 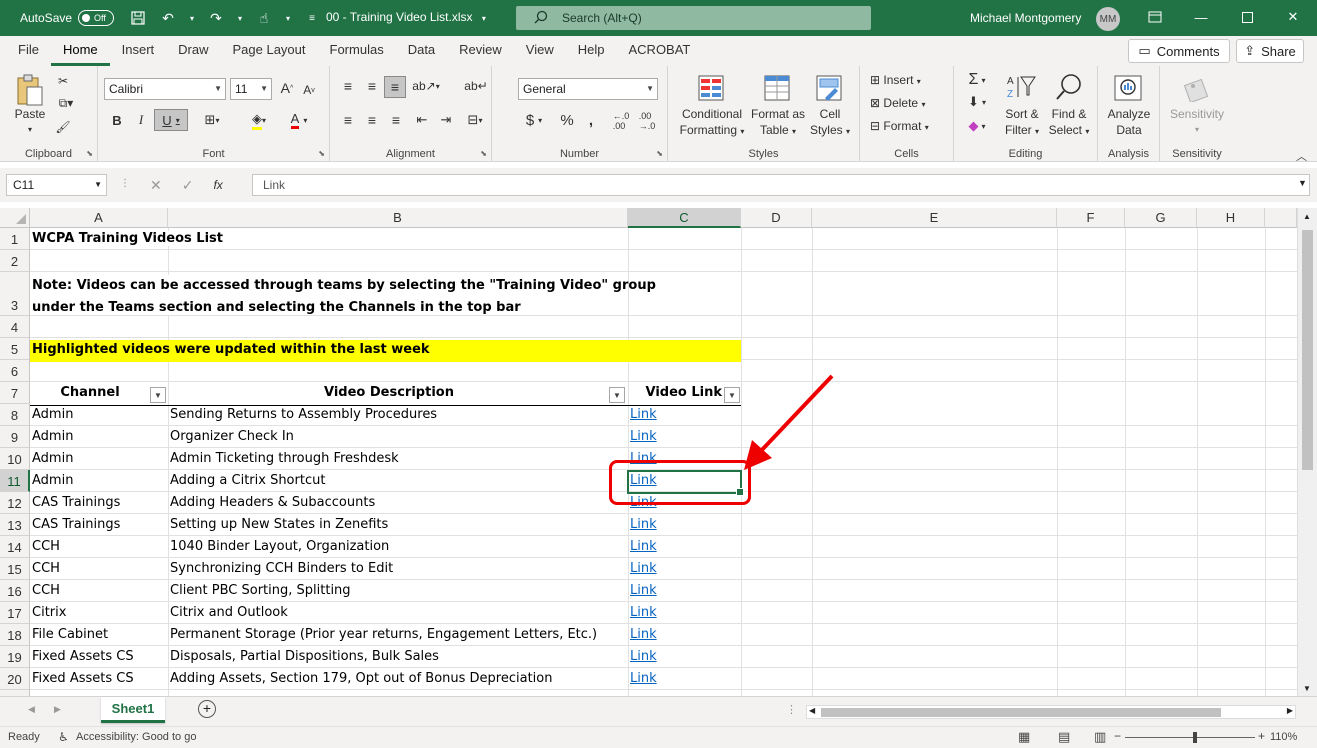 What do you see at coordinates (1307, 350) in the screenshot?
I see `vertical-scroll-thumb` at bounding box center [1307, 350].